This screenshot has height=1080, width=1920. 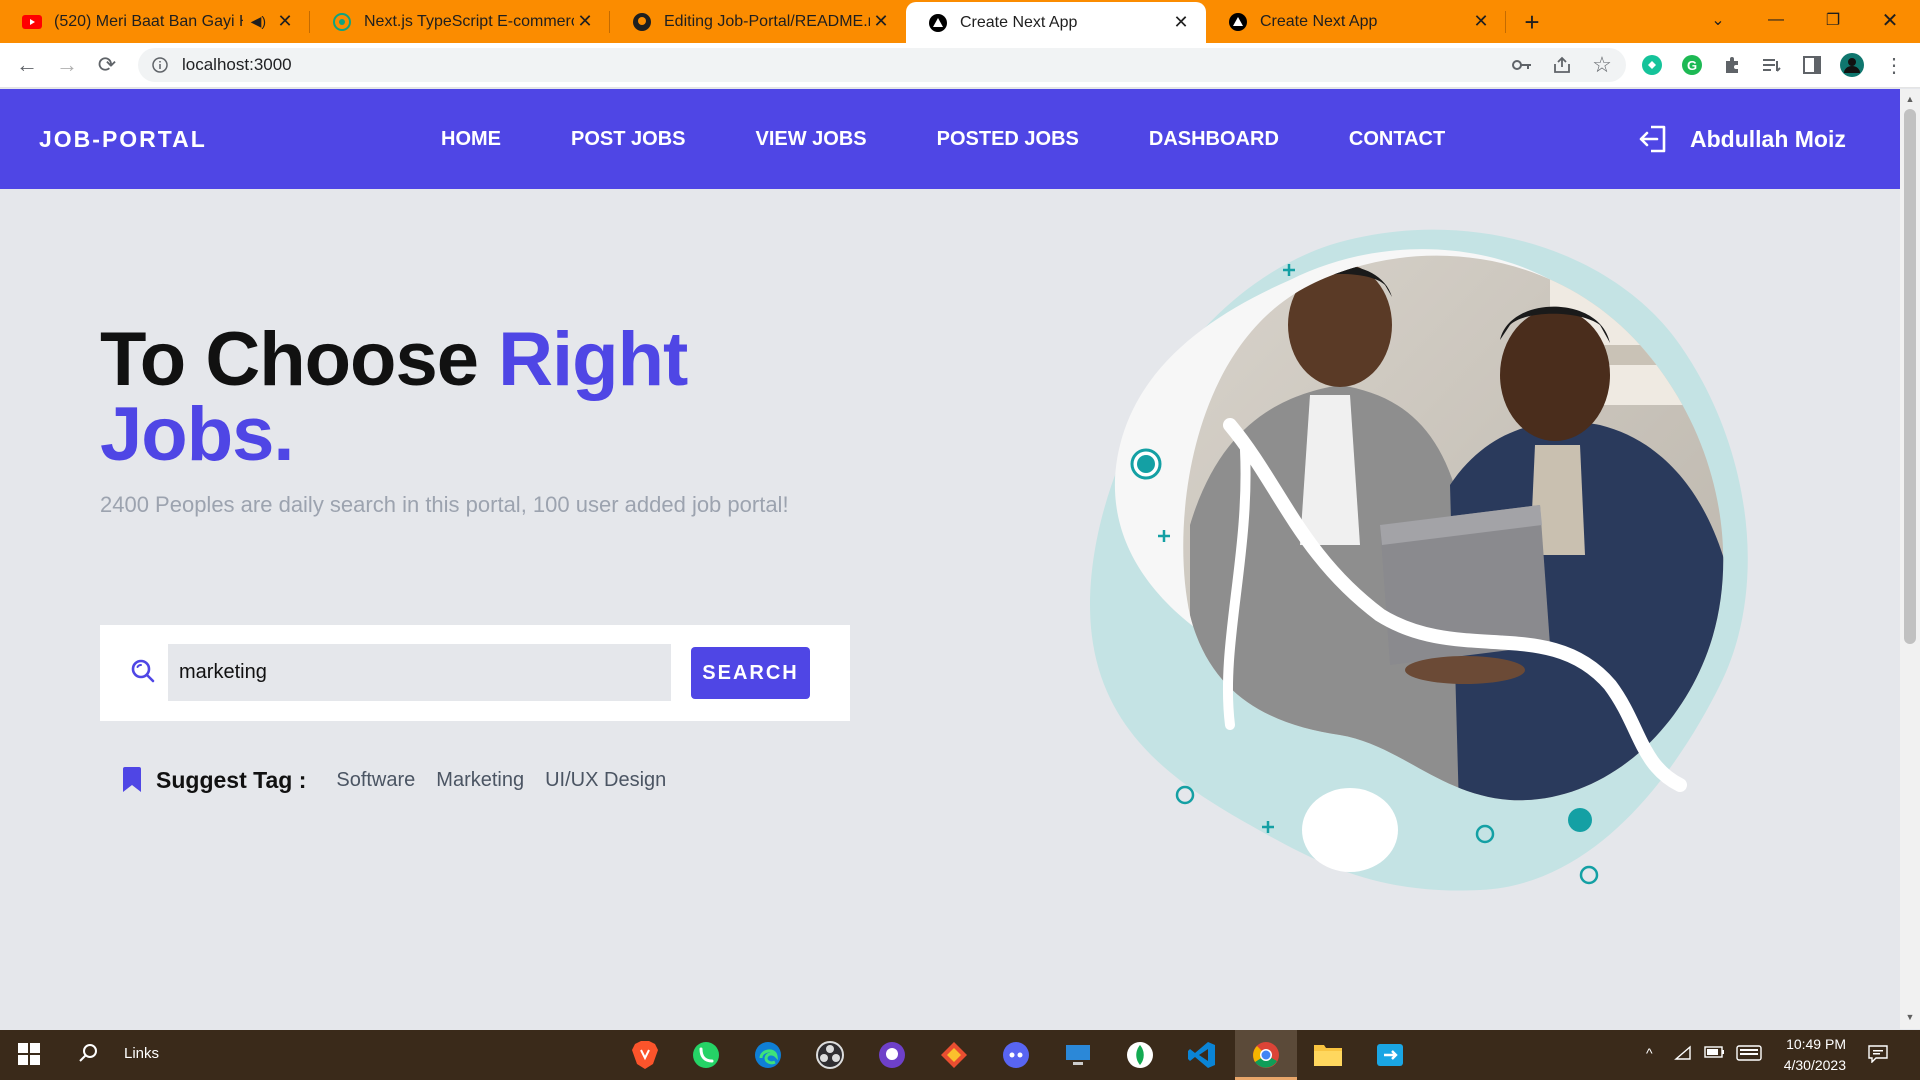 I want to click on browser-tab-github: Editing Job-Portal/README.md a ✕, so click(x=758, y=21).